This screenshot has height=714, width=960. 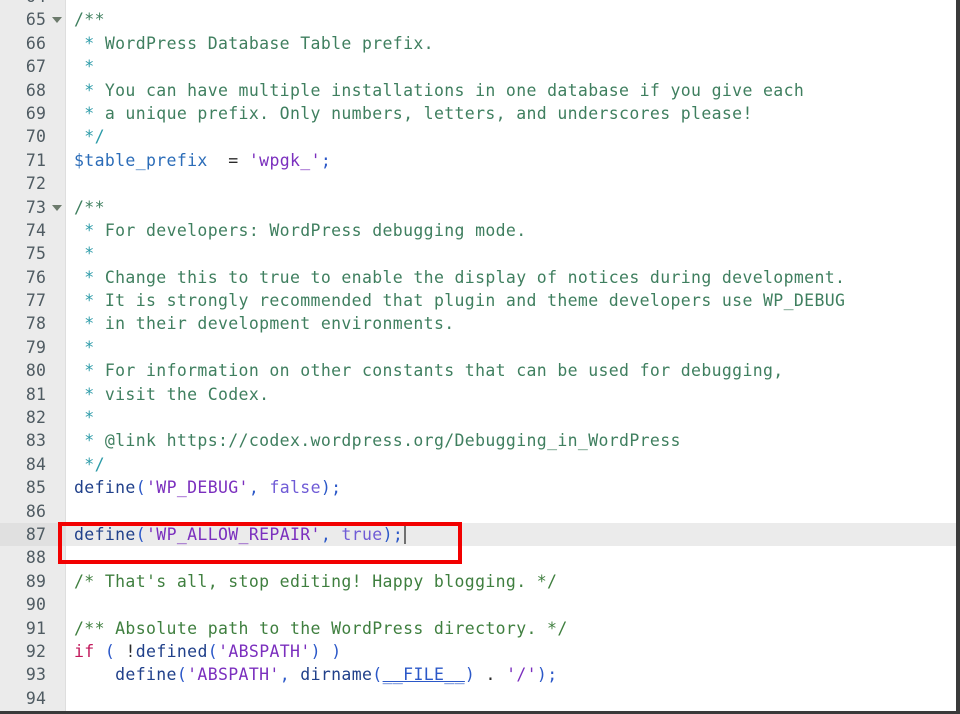 What do you see at coordinates (33, 207) in the screenshot?
I see `line-number-cell: 73` at bounding box center [33, 207].